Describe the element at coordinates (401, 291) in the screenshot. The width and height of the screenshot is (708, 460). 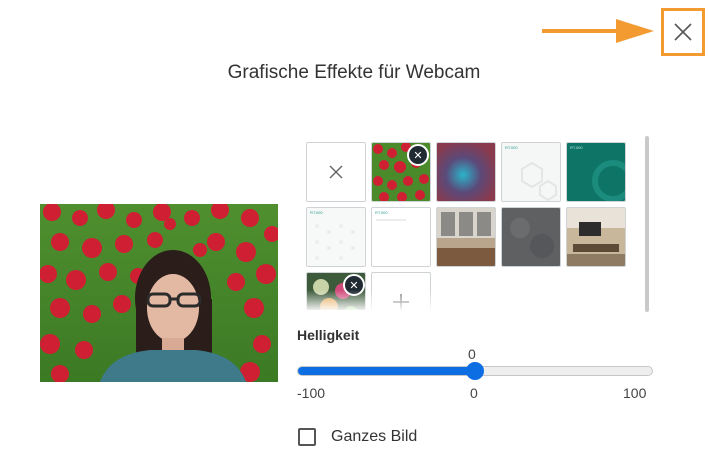
I see `tile-add-background` at that location.